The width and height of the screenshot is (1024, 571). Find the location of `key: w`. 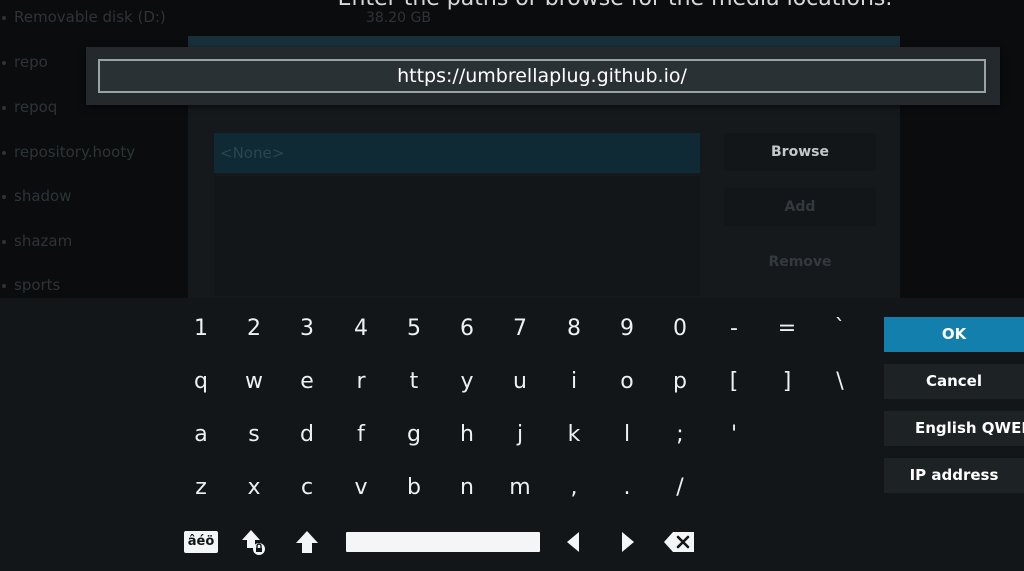

key: w is located at coordinates (254, 382).